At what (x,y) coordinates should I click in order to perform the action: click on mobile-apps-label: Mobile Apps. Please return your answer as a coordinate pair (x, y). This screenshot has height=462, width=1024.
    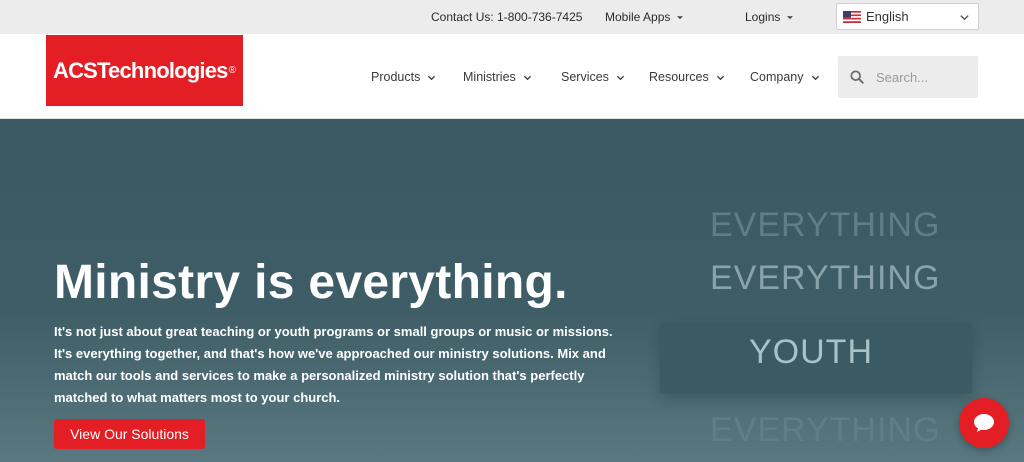
    Looking at the image, I should click on (638, 17).